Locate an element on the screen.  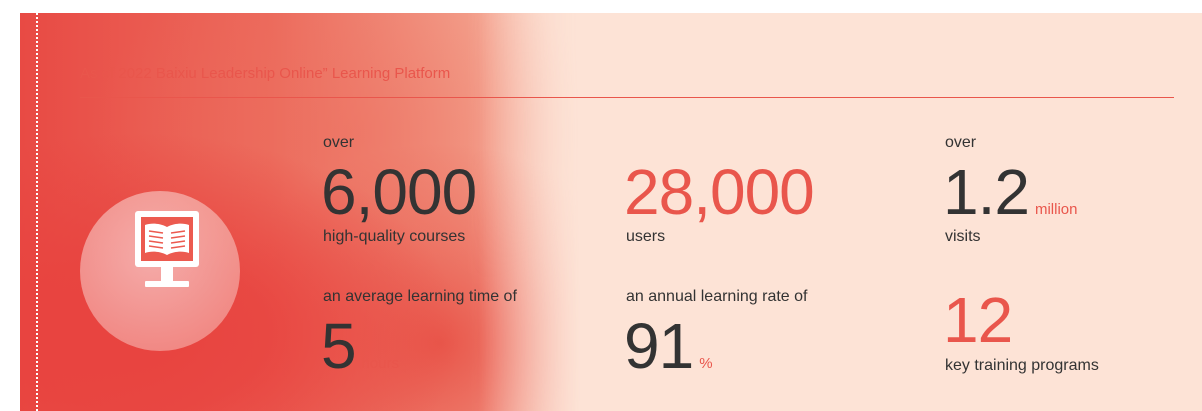
stat-rate-pre: an annual learning rate of is located at coordinates (717, 296).